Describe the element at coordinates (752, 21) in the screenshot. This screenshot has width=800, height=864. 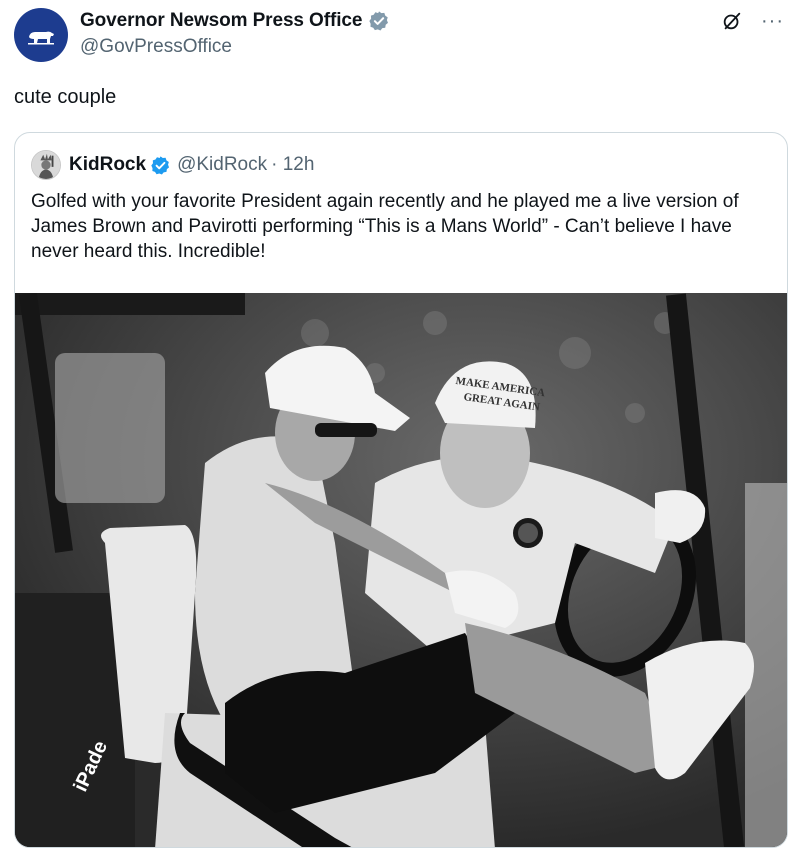
I see `tweet-actions: ···` at that location.